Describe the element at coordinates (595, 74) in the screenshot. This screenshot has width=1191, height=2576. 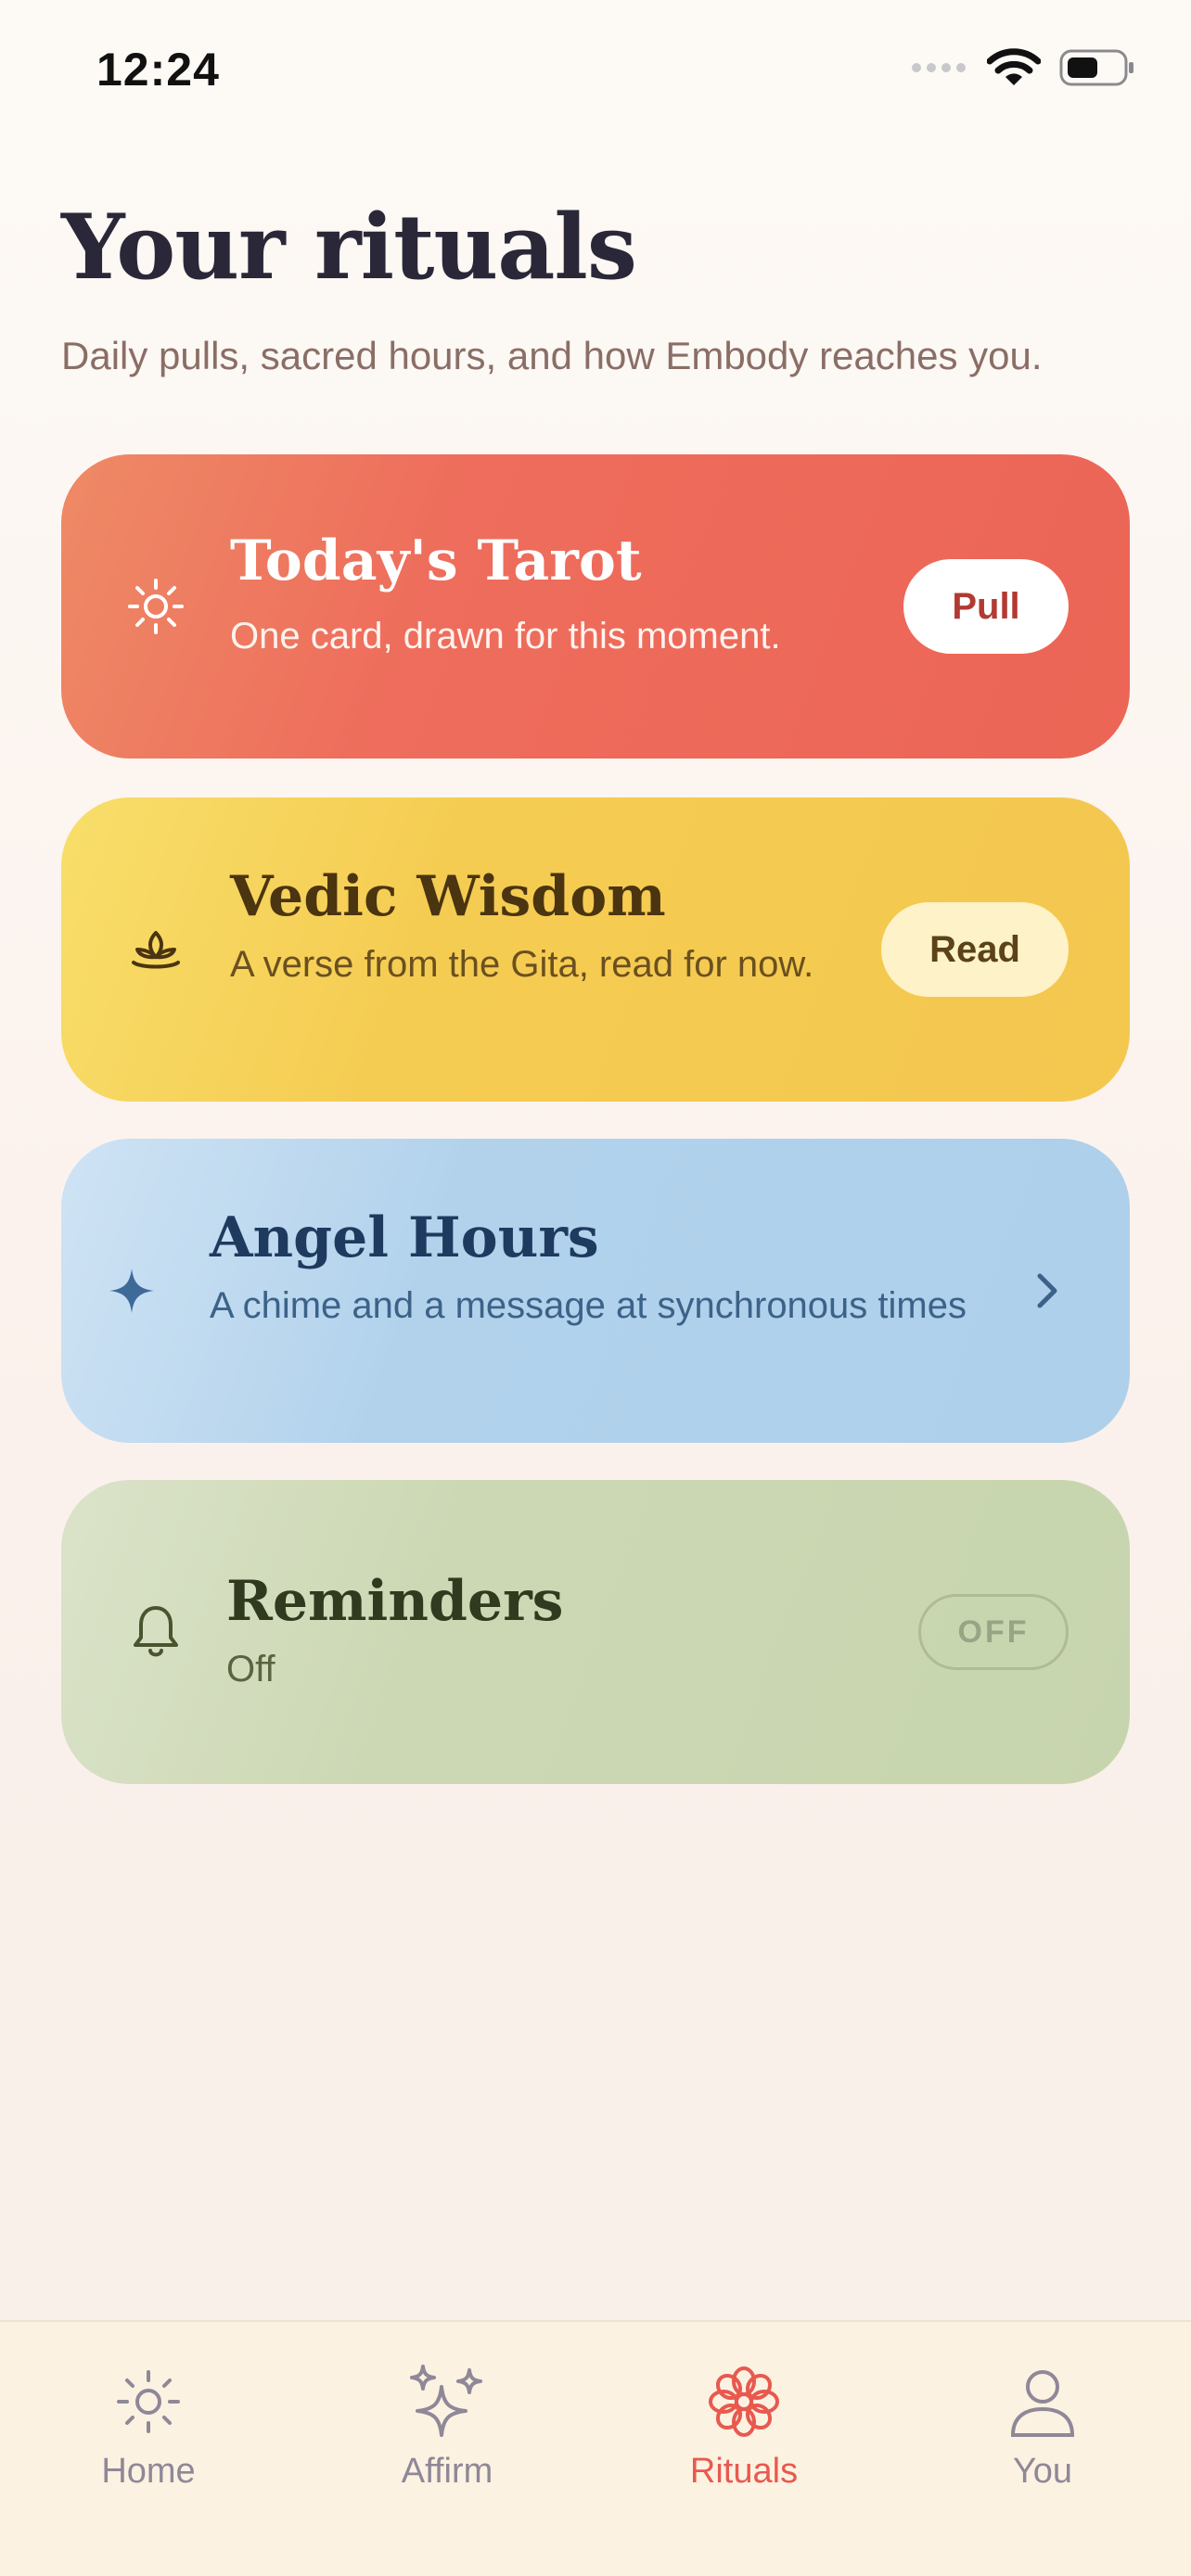
I see `status-bar: 12:24` at that location.